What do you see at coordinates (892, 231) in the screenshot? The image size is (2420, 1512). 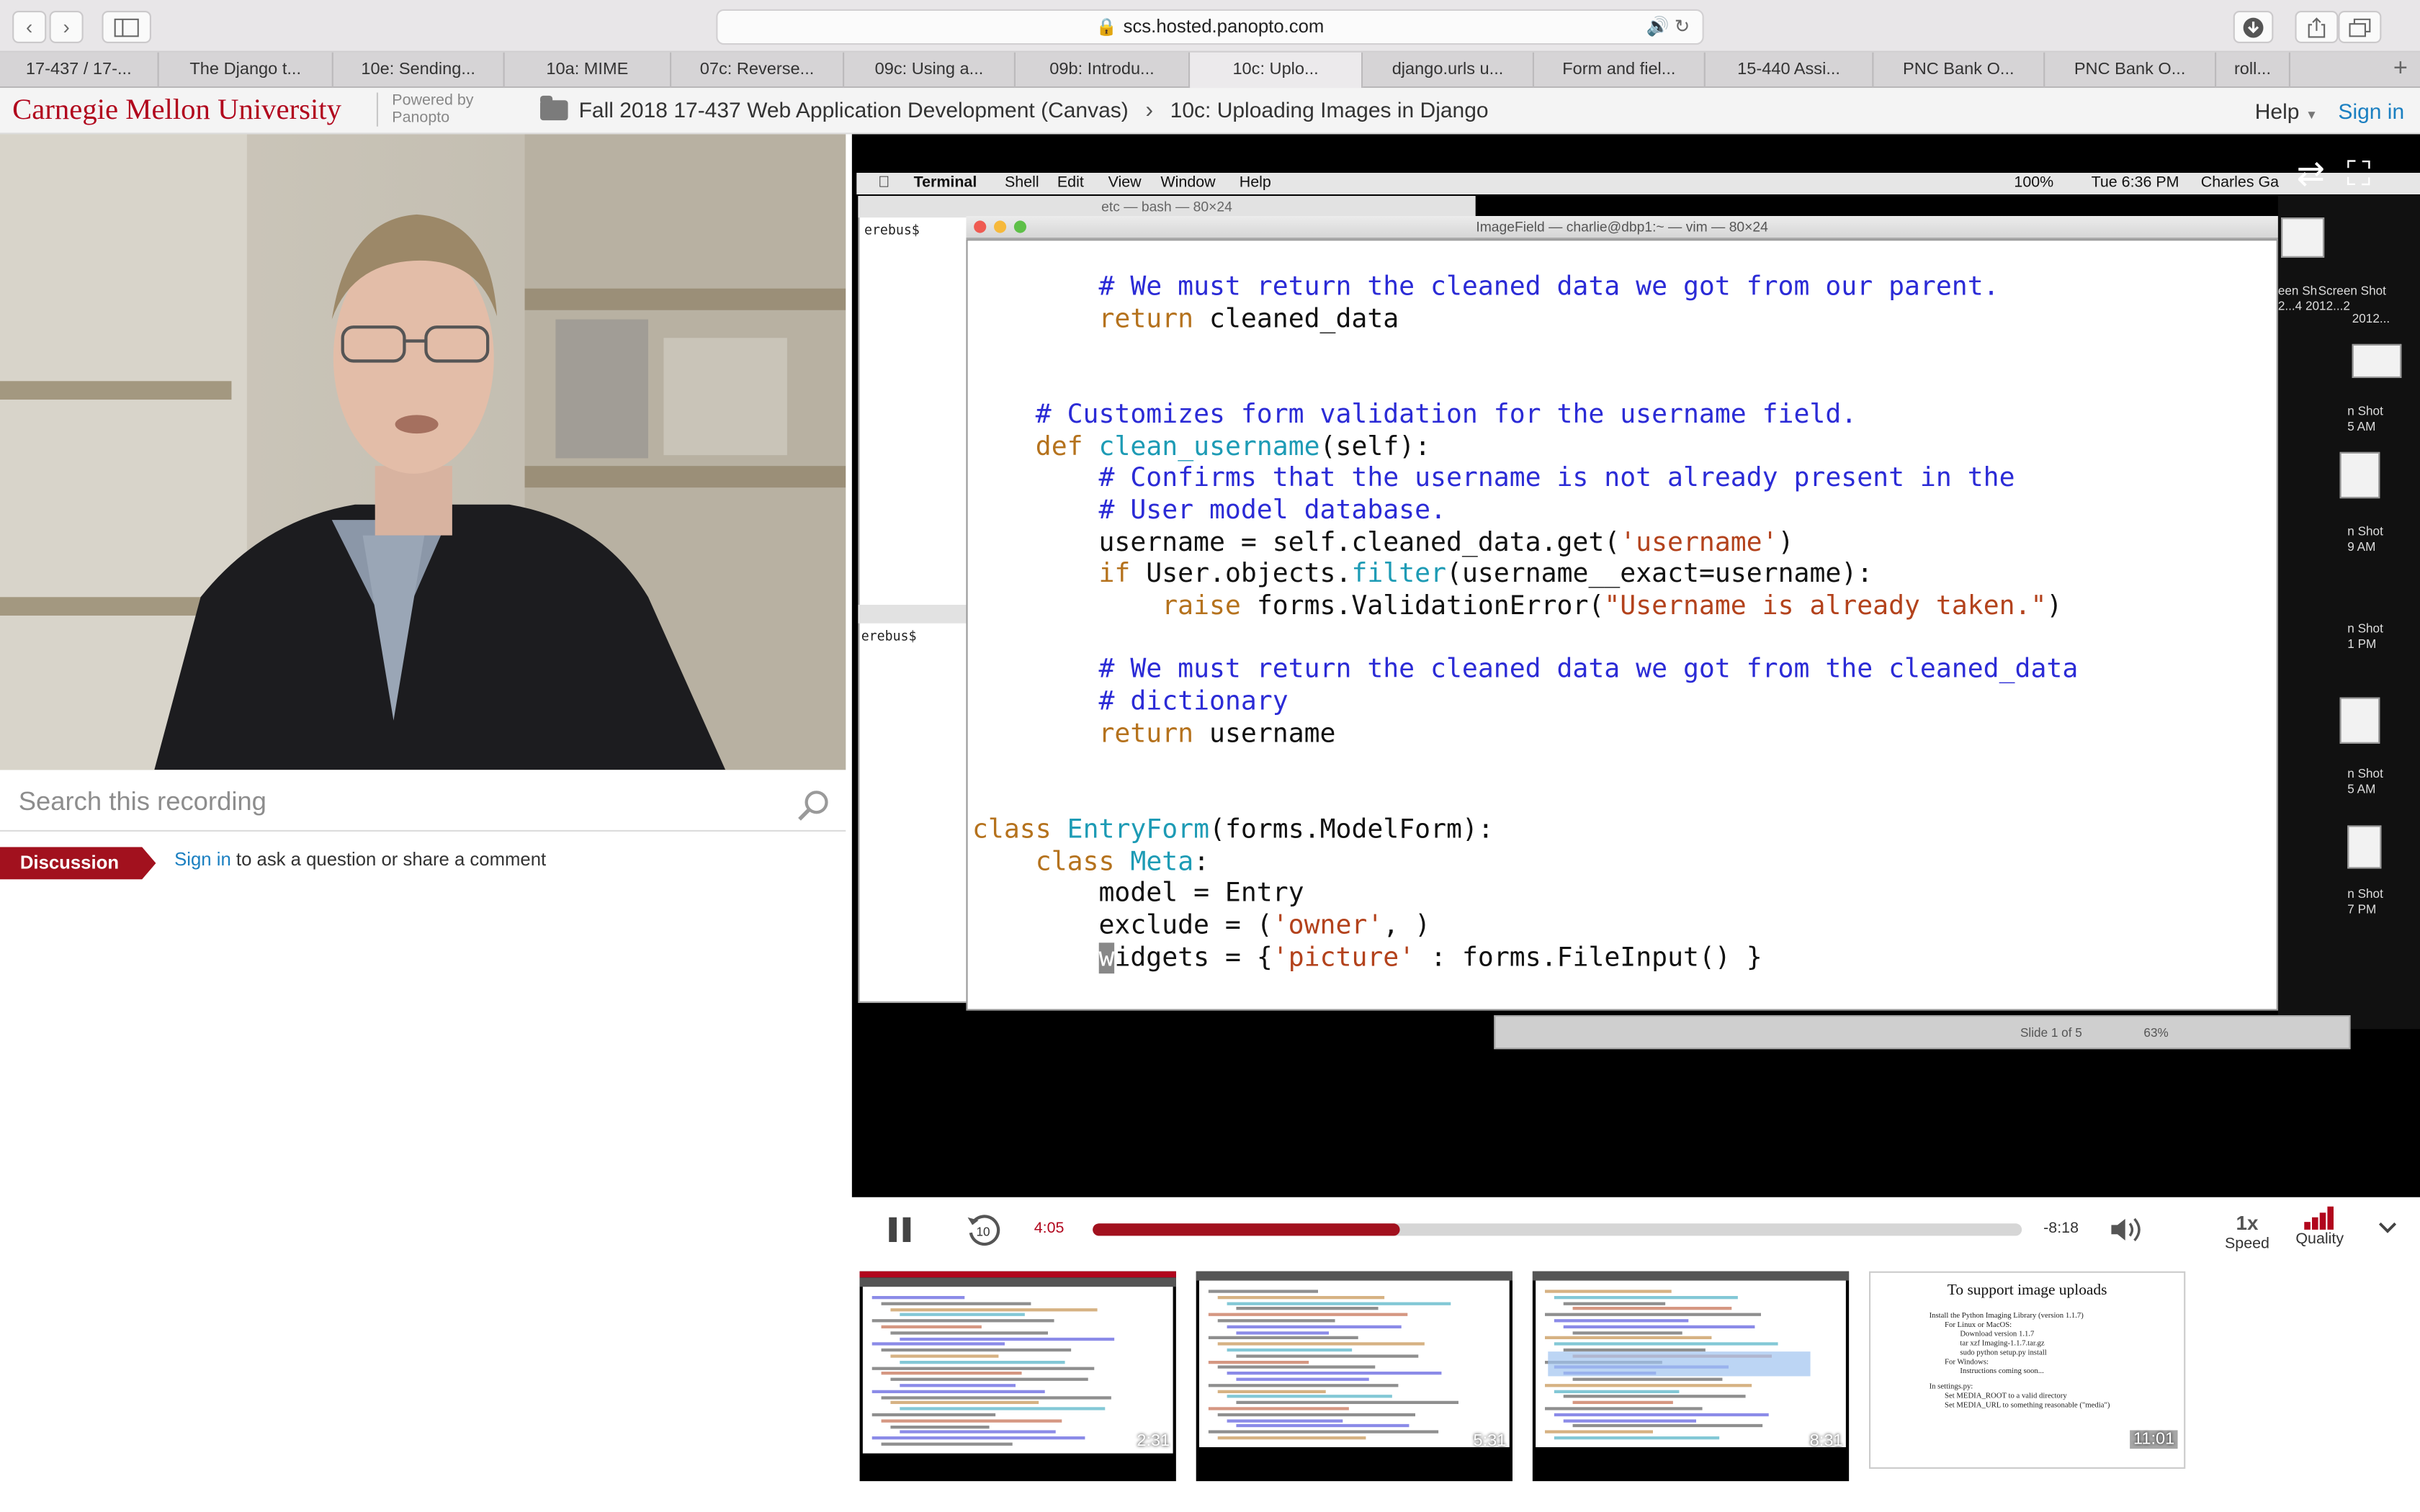 I see `terminal-prompt: erebus$` at bounding box center [892, 231].